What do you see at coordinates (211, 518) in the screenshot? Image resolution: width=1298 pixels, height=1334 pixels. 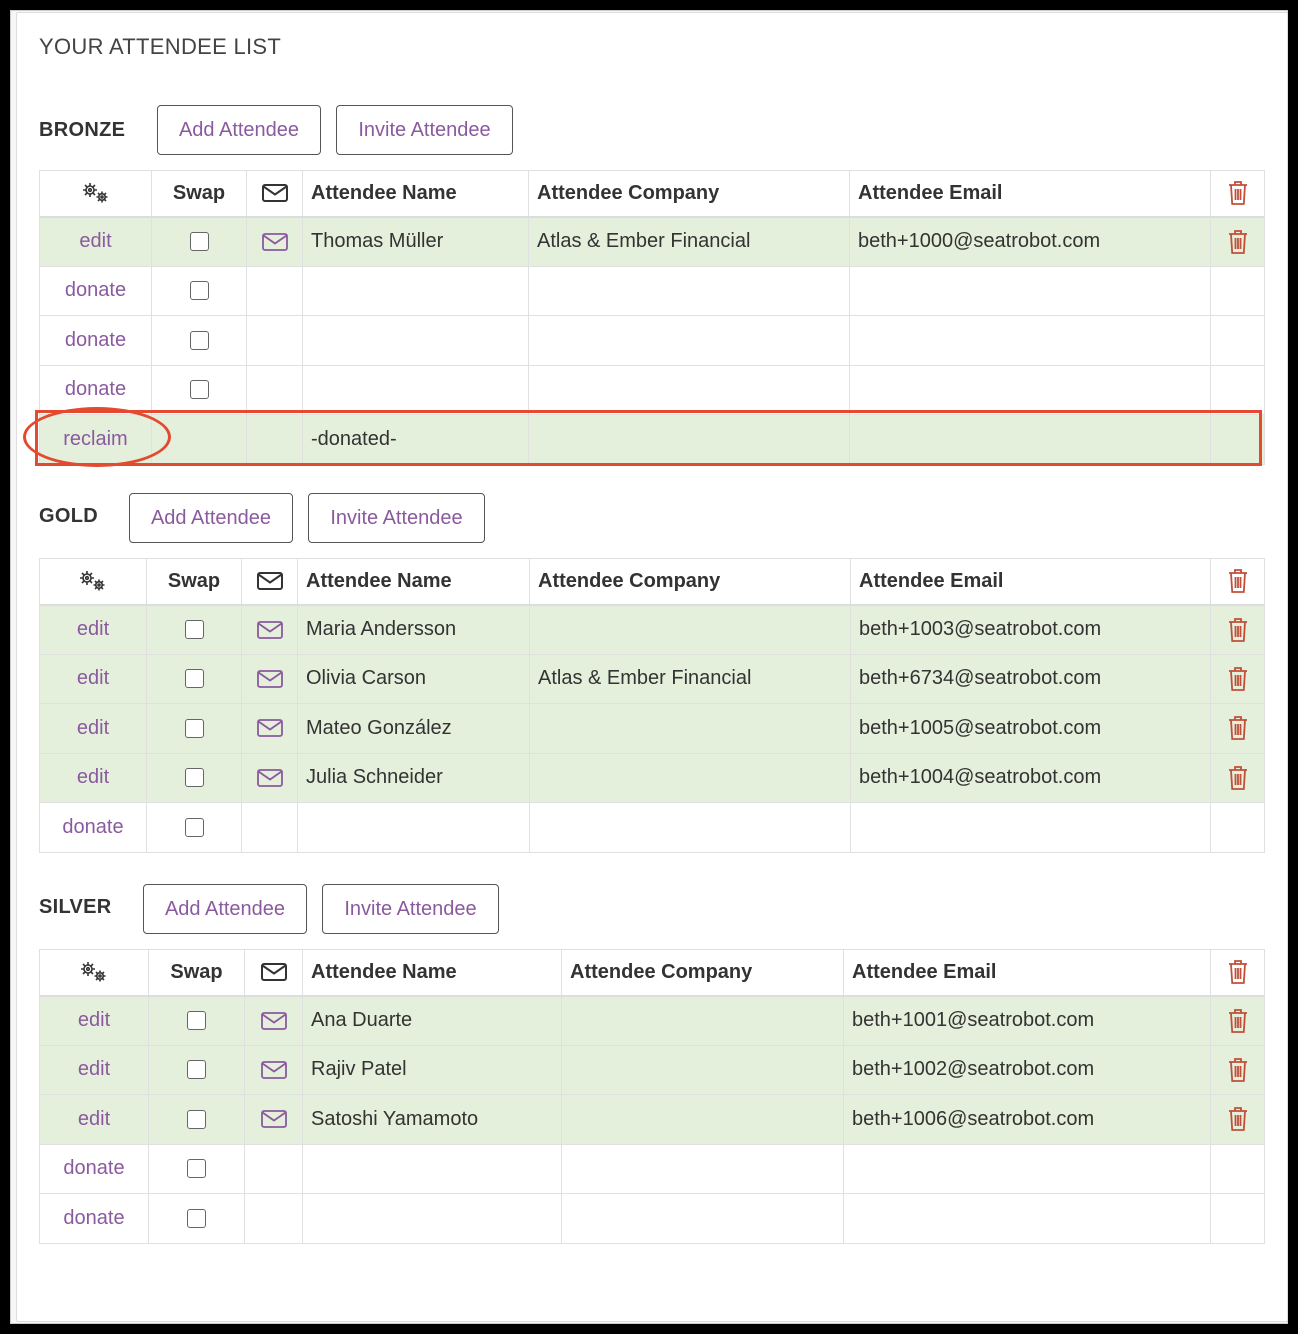 I see `add-attendee-button-gold: Add Attendee` at bounding box center [211, 518].